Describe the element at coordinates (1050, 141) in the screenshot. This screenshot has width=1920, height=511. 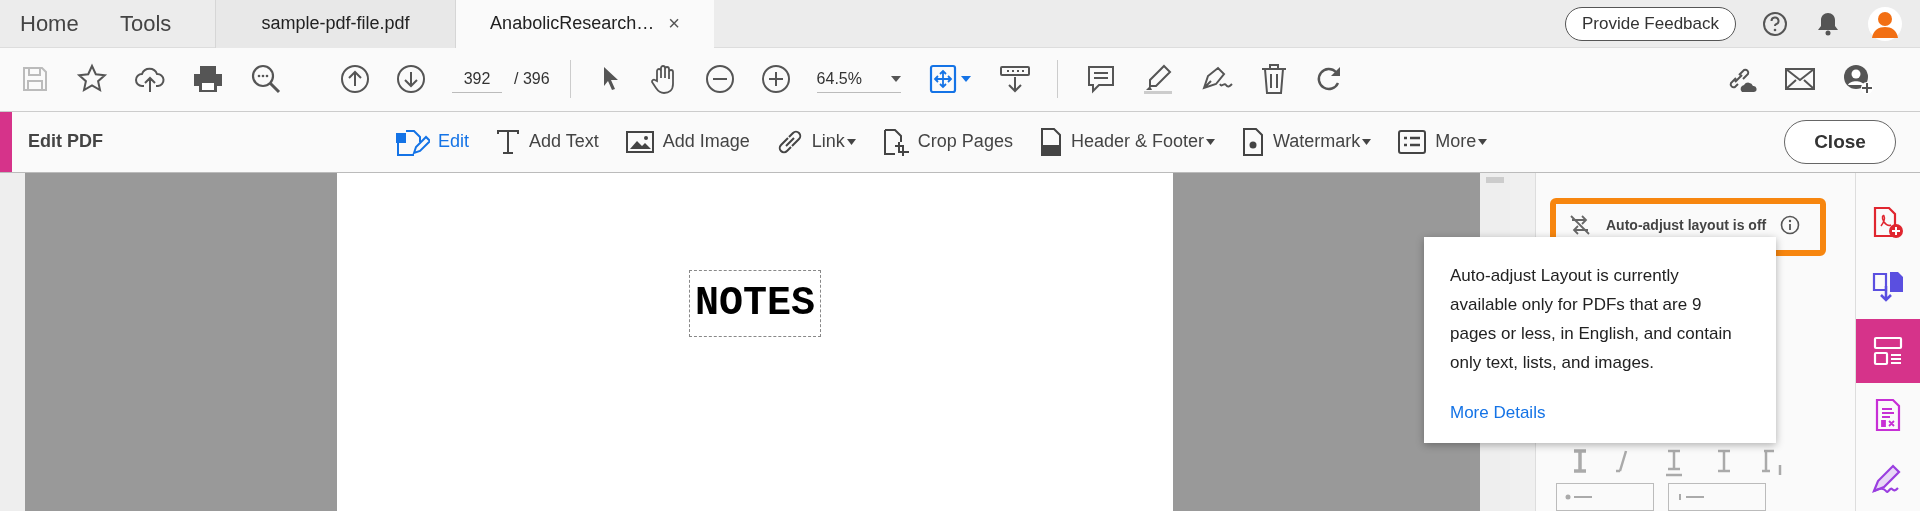
I see `header-footer-icon` at that location.